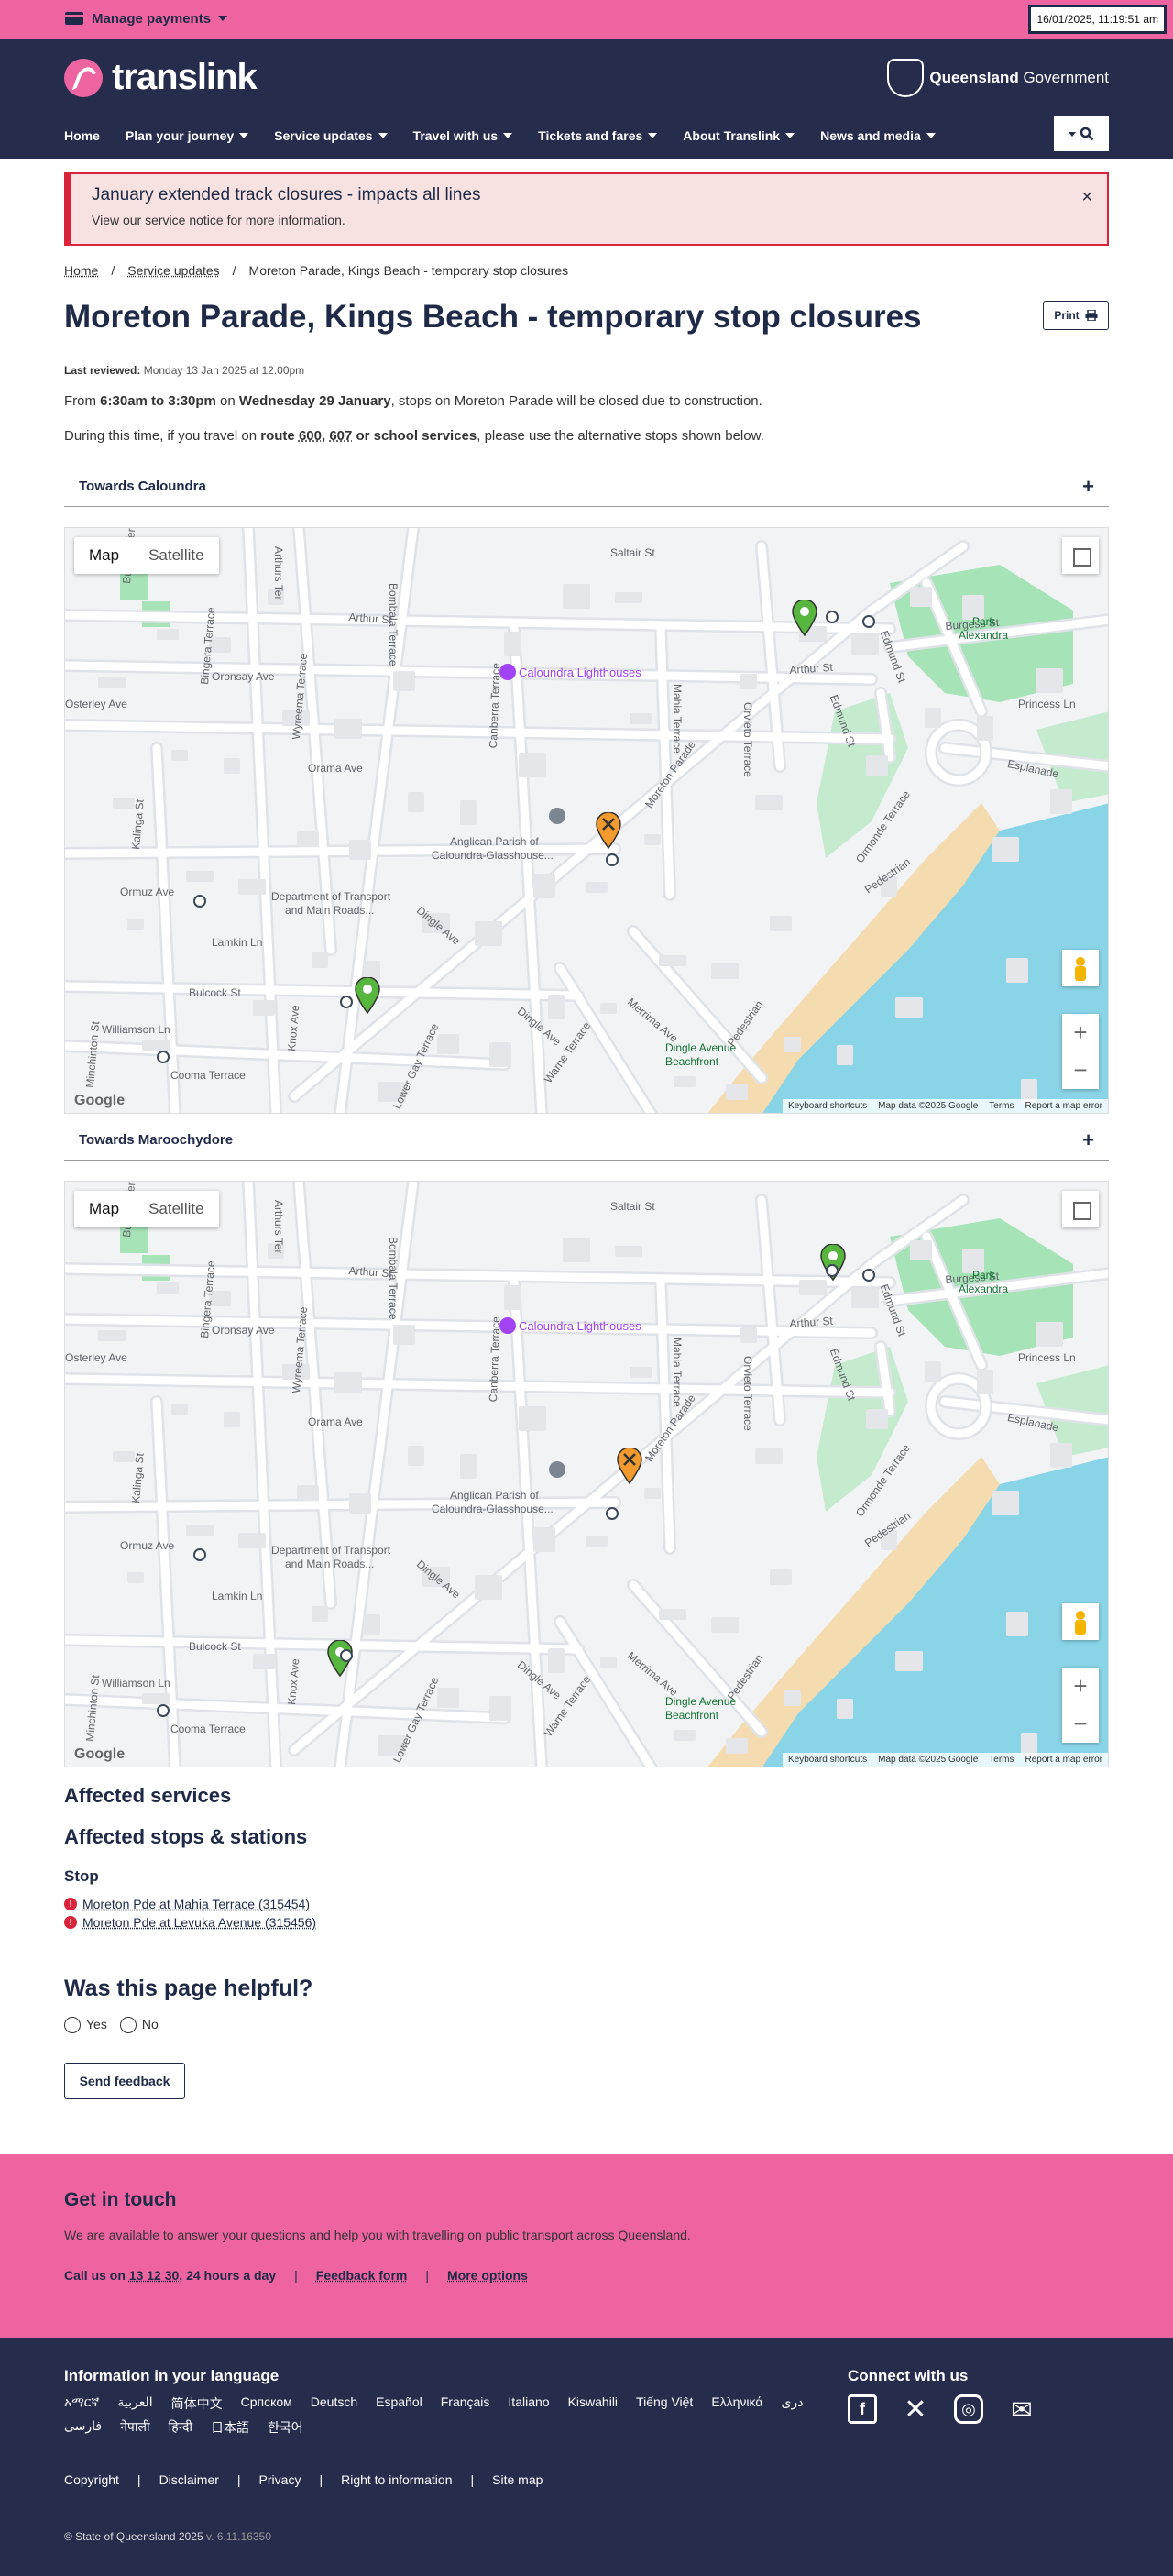  I want to click on disclaimer-link: Disclaimer, so click(189, 2479).